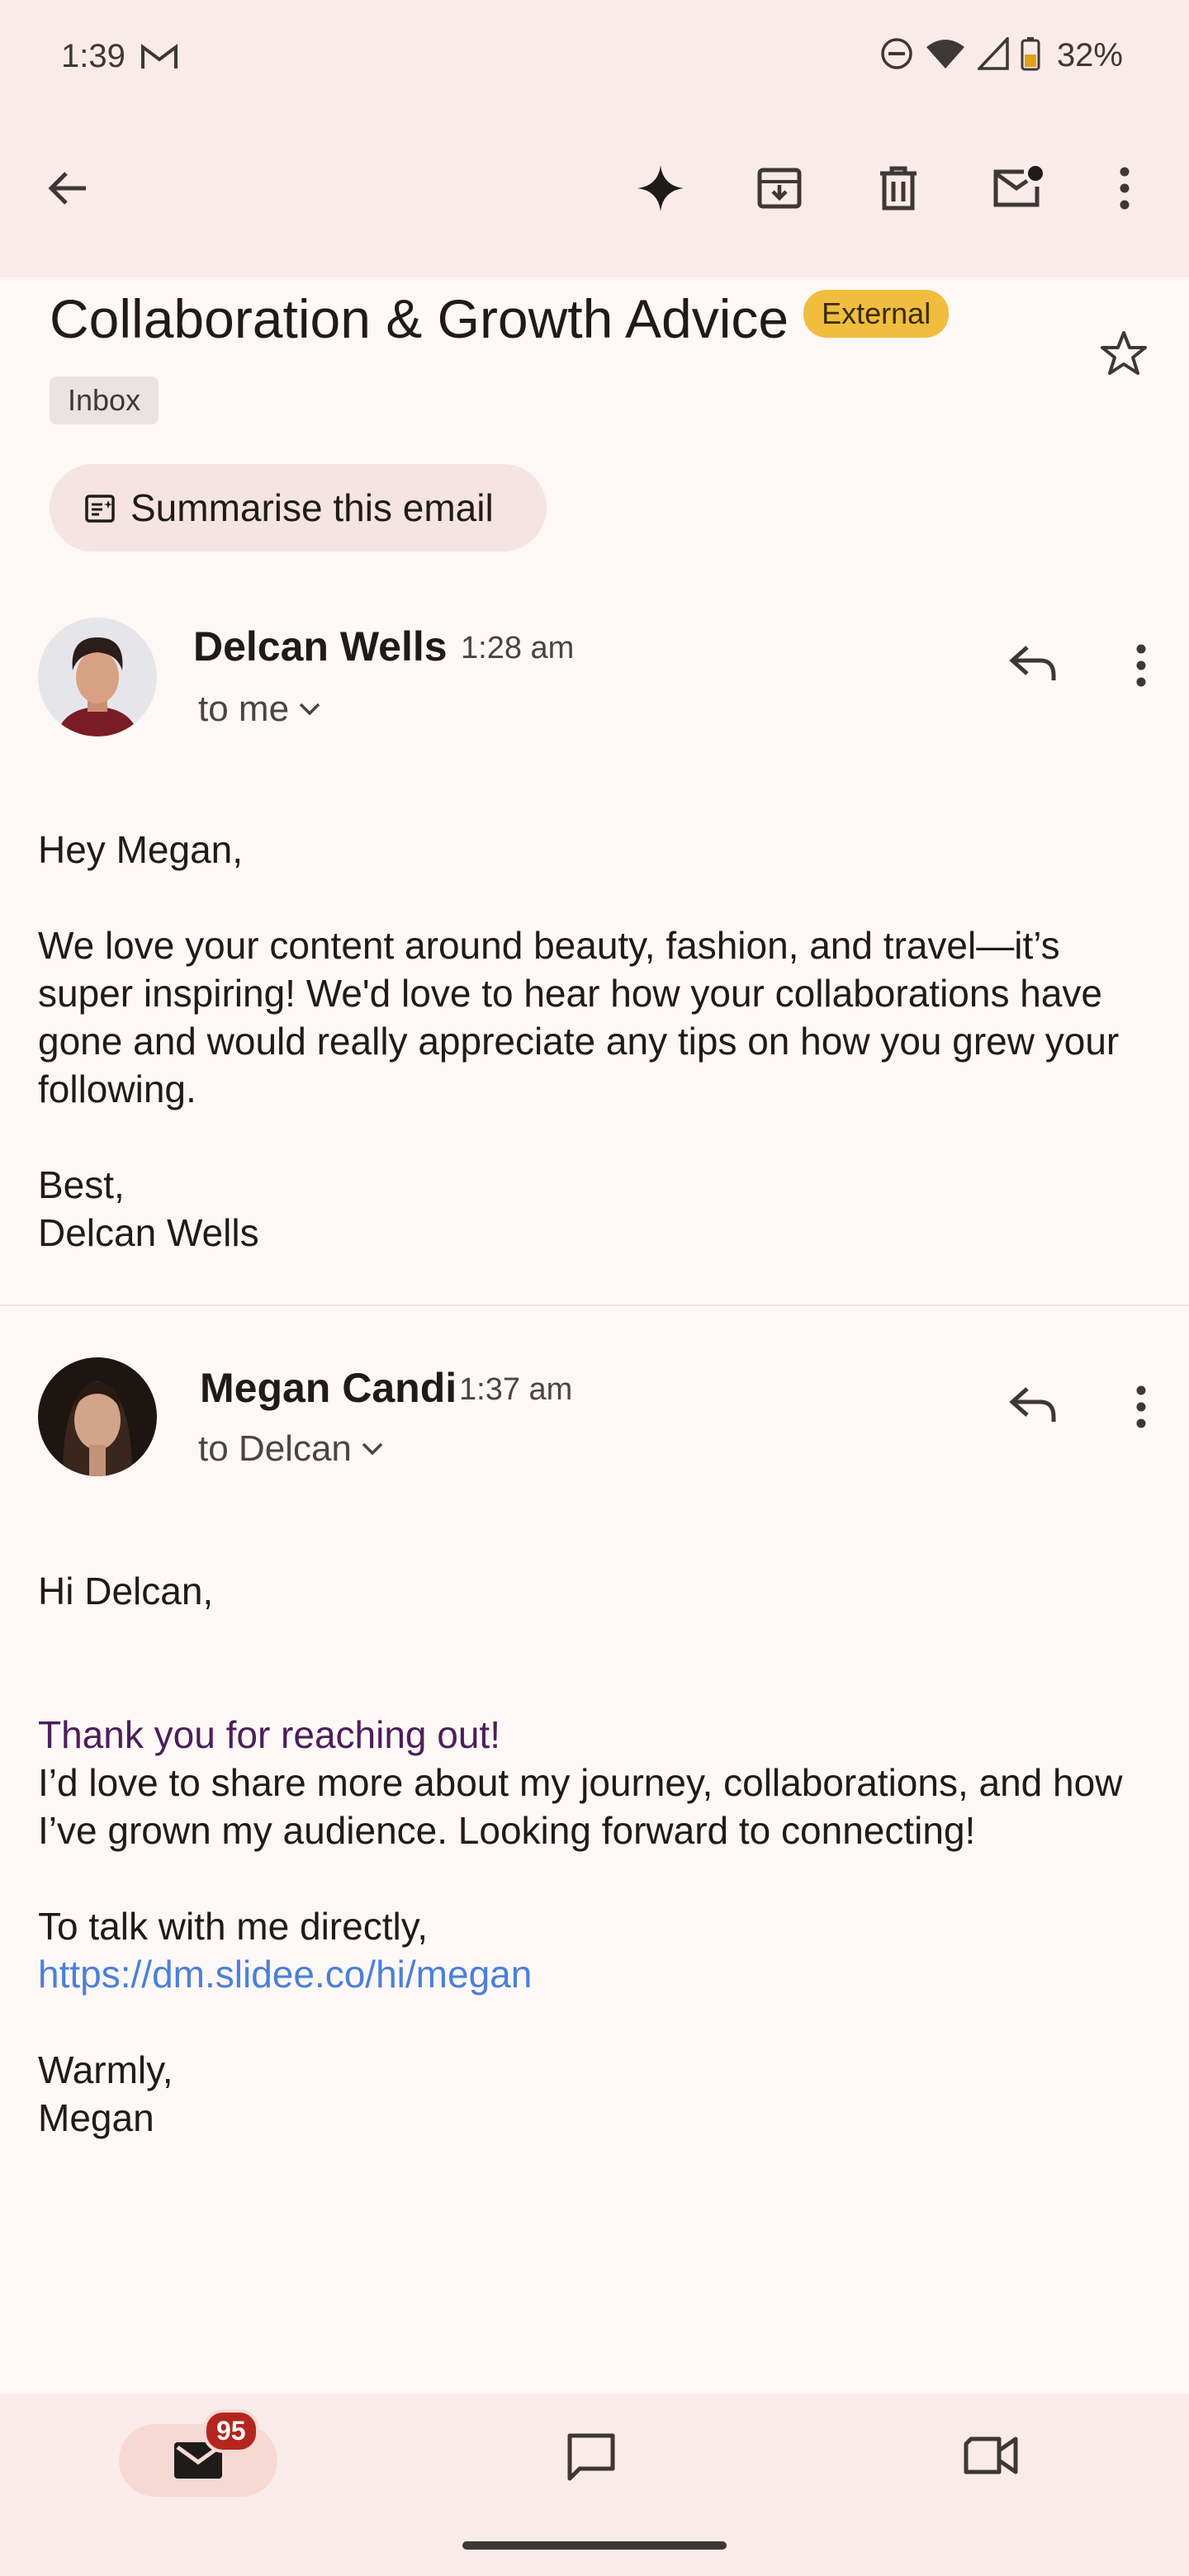  What do you see at coordinates (126, 1591) in the screenshot?
I see `body-greeting: Hi Delcan,` at bounding box center [126, 1591].